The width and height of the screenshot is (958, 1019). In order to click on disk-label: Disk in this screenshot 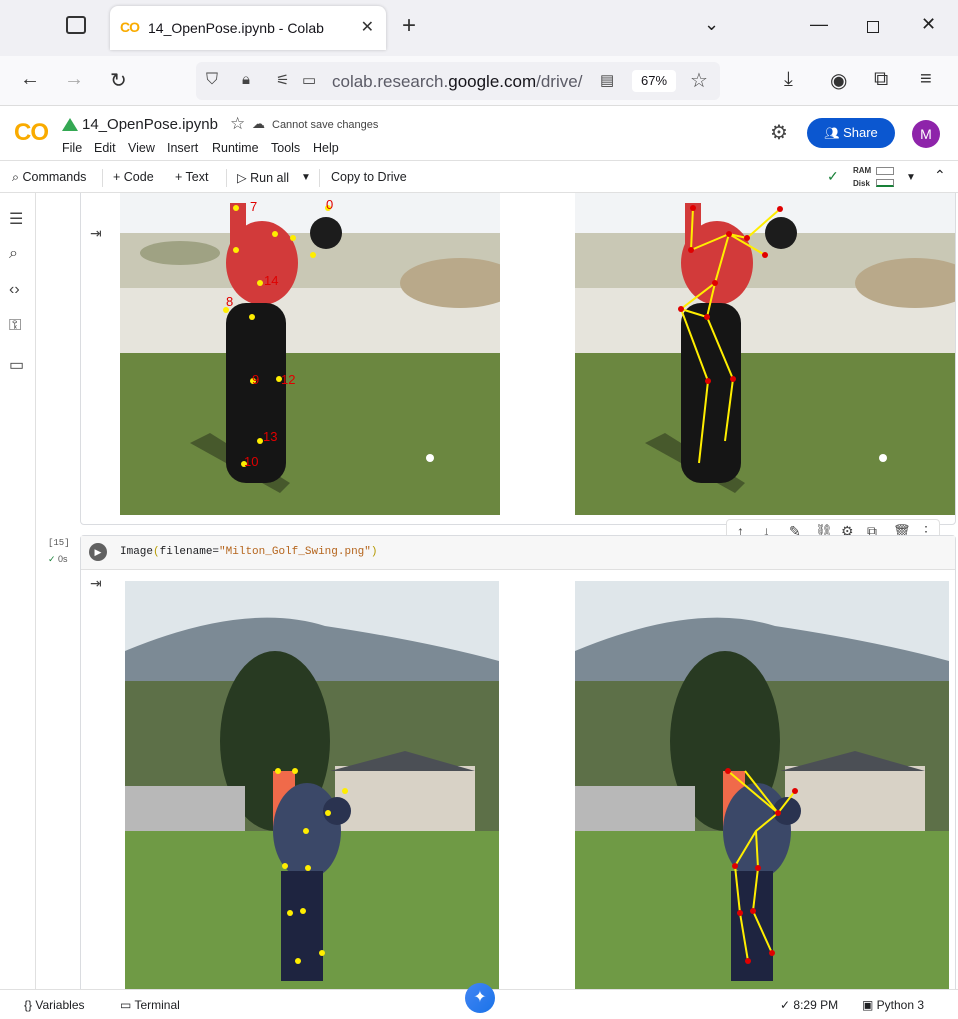, I will do `click(861, 183)`.